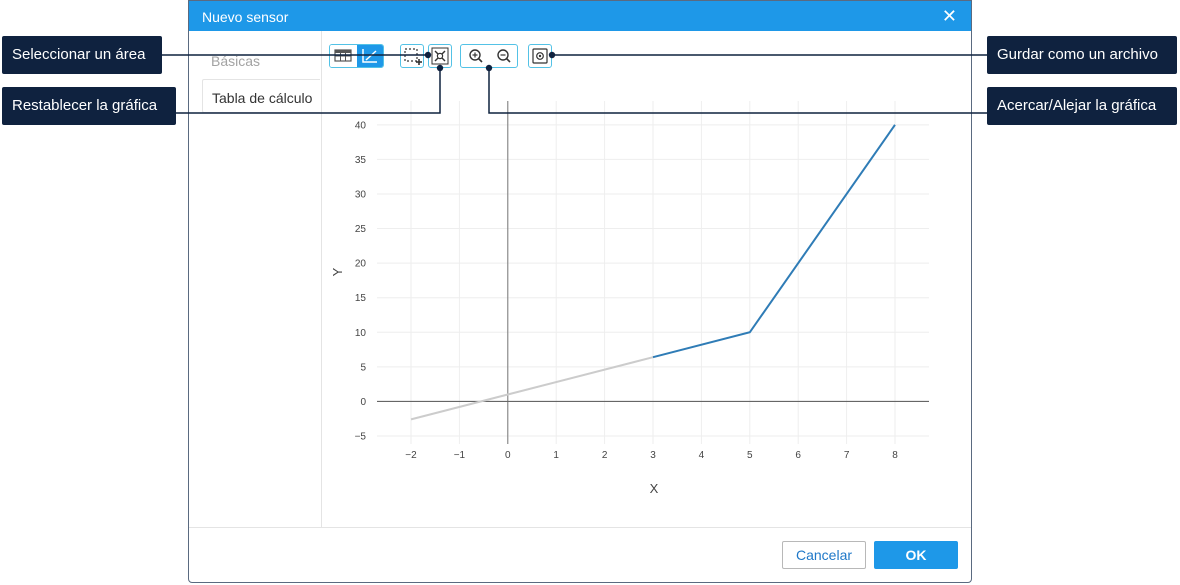 The height and width of the screenshot is (585, 1180). I want to click on zoom-connector, so click(737, 91).